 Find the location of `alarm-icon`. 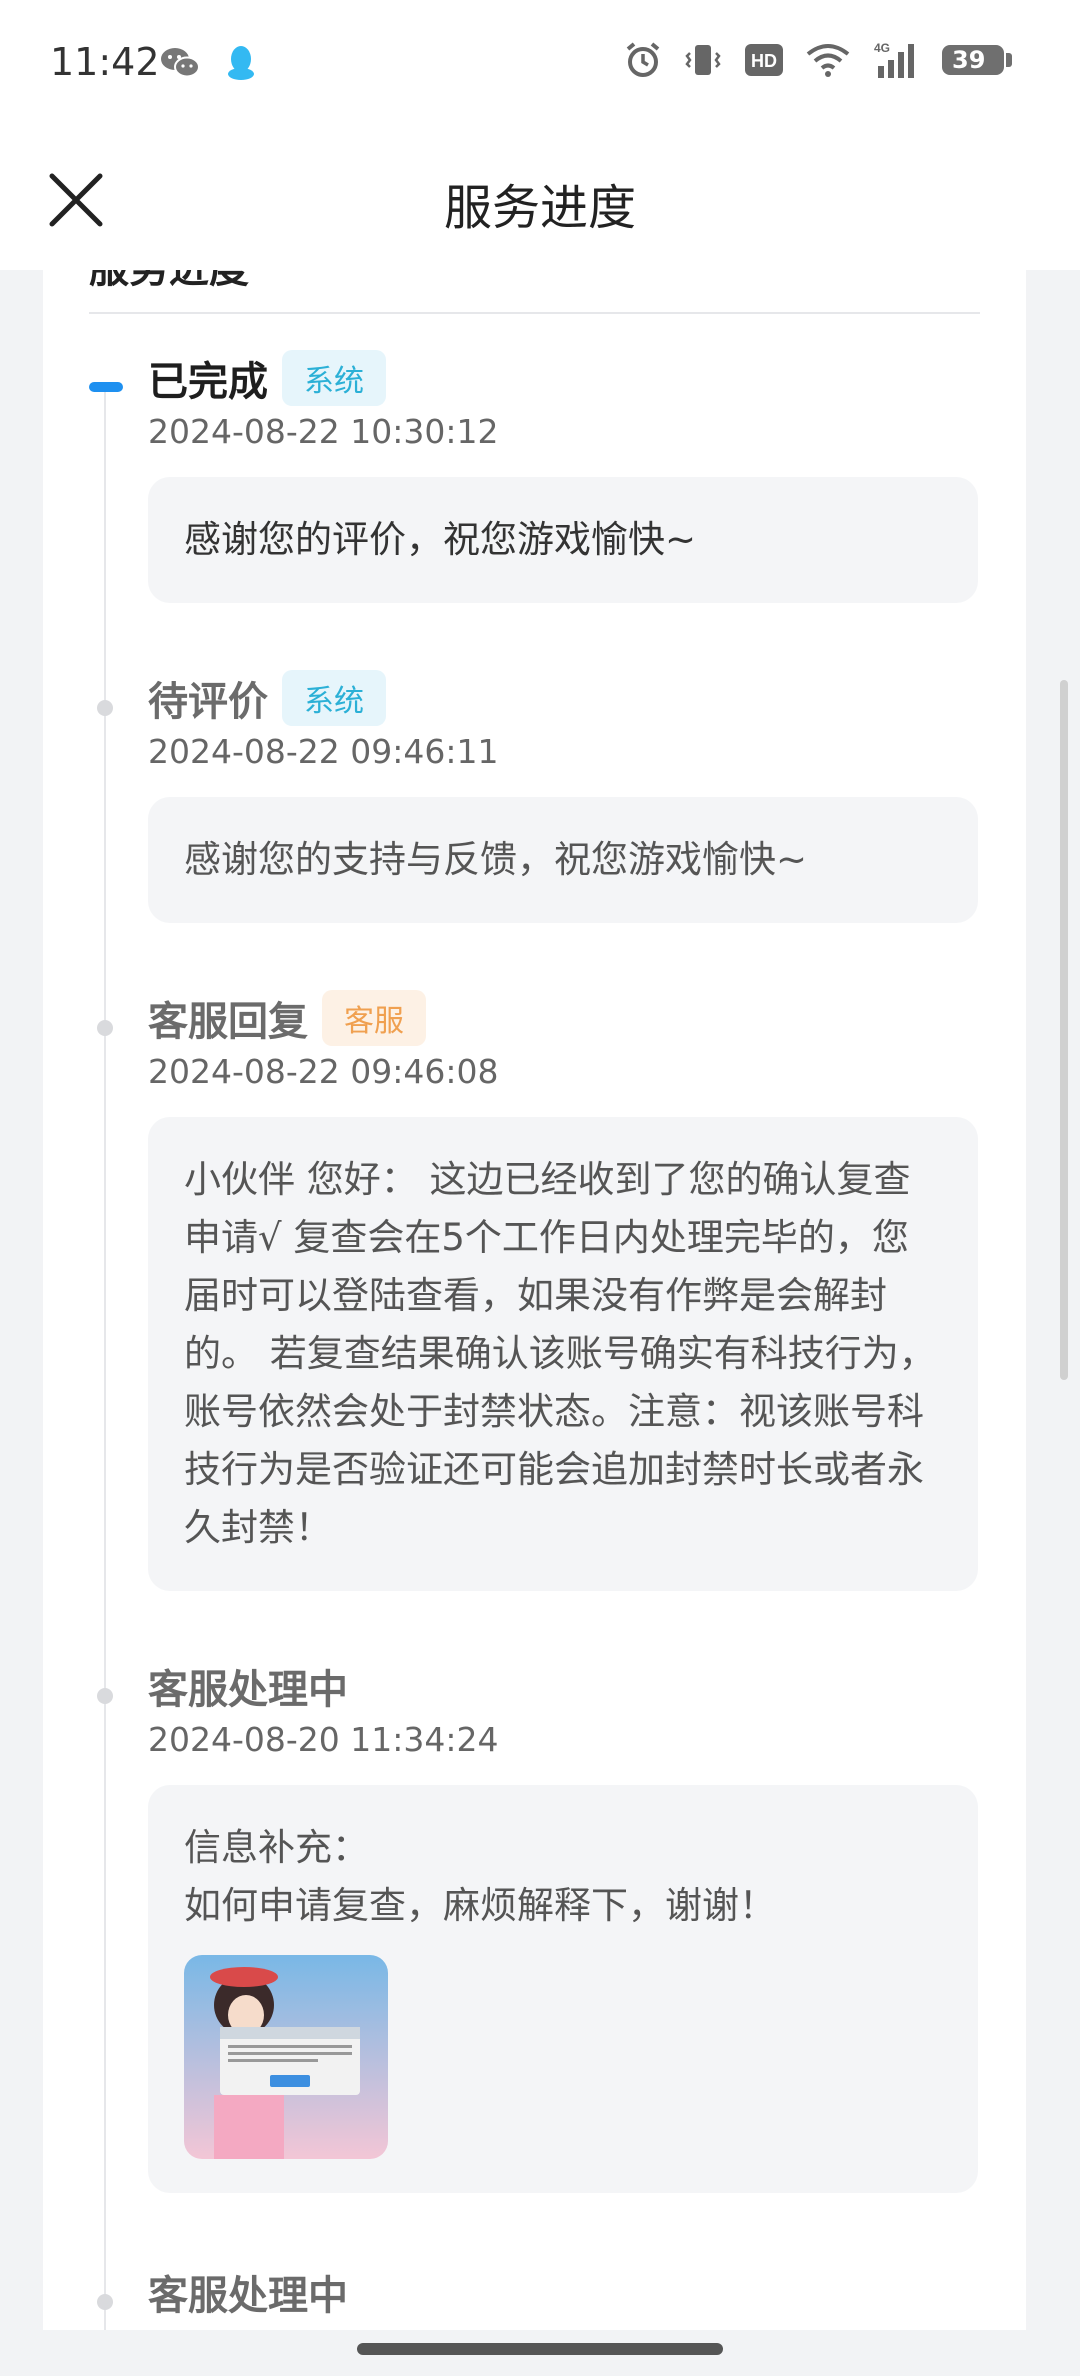

alarm-icon is located at coordinates (643, 60).